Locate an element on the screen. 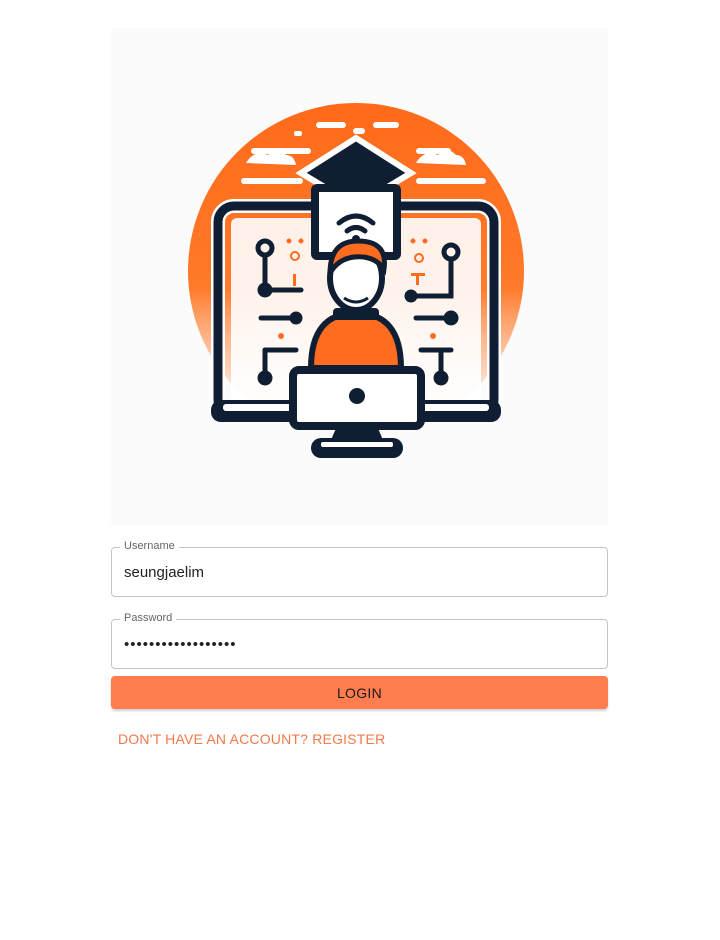 The image size is (720, 940). password-field: Password is located at coordinates (359, 640).